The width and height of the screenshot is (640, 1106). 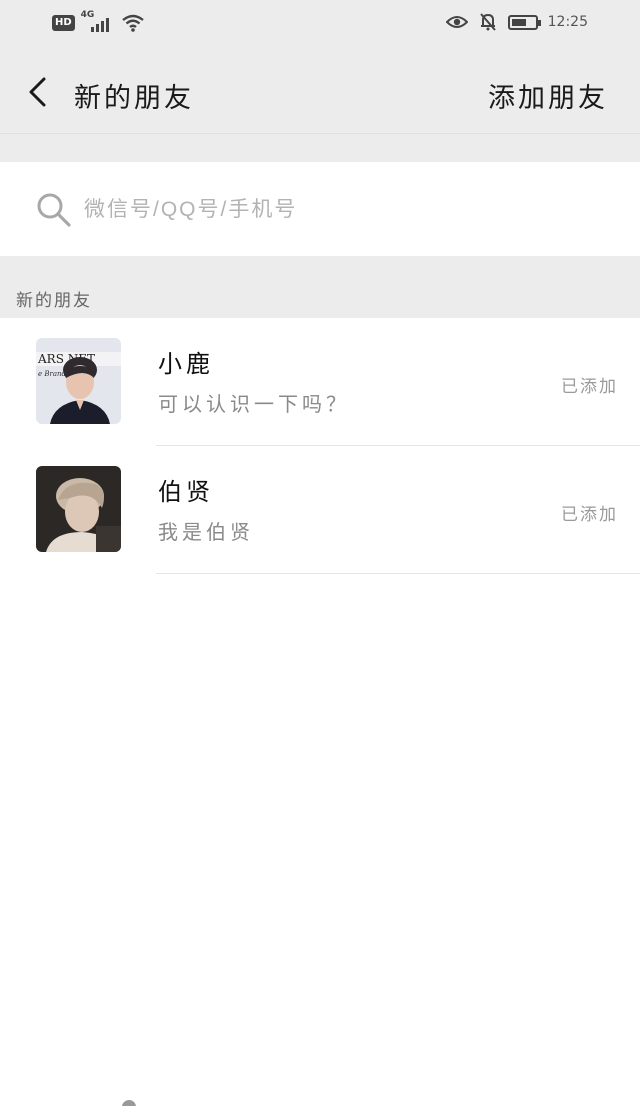 I want to click on signal-icon: 4G, so click(x=98, y=22).